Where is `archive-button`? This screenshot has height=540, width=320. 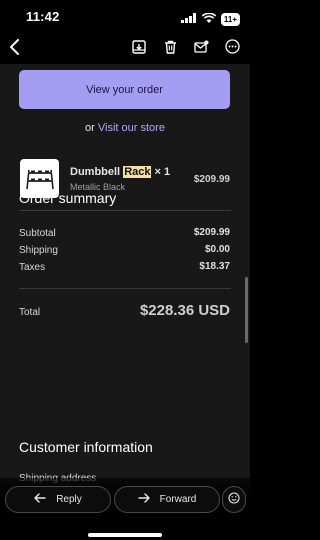
archive-button is located at coordinates (139, 49).